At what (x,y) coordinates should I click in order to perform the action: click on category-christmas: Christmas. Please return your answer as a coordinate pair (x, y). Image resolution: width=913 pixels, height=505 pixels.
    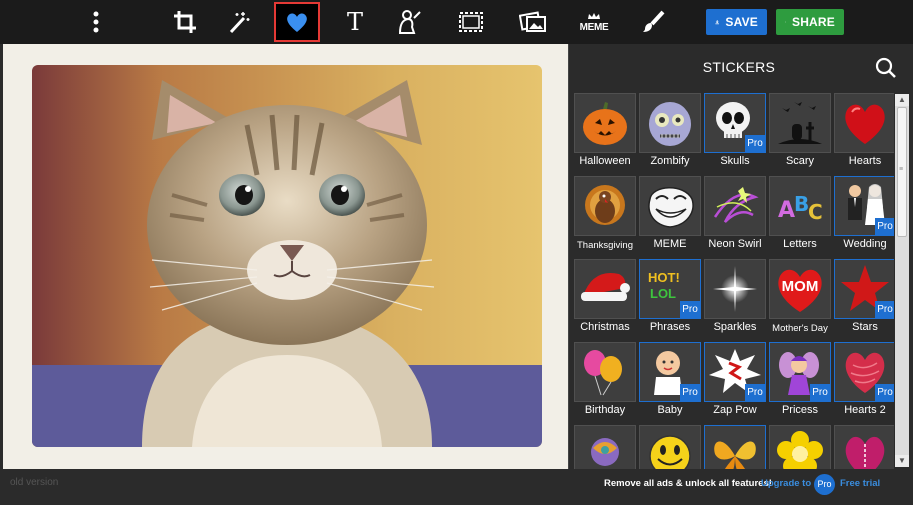
    Looking at the image, I should click on (605, 299).